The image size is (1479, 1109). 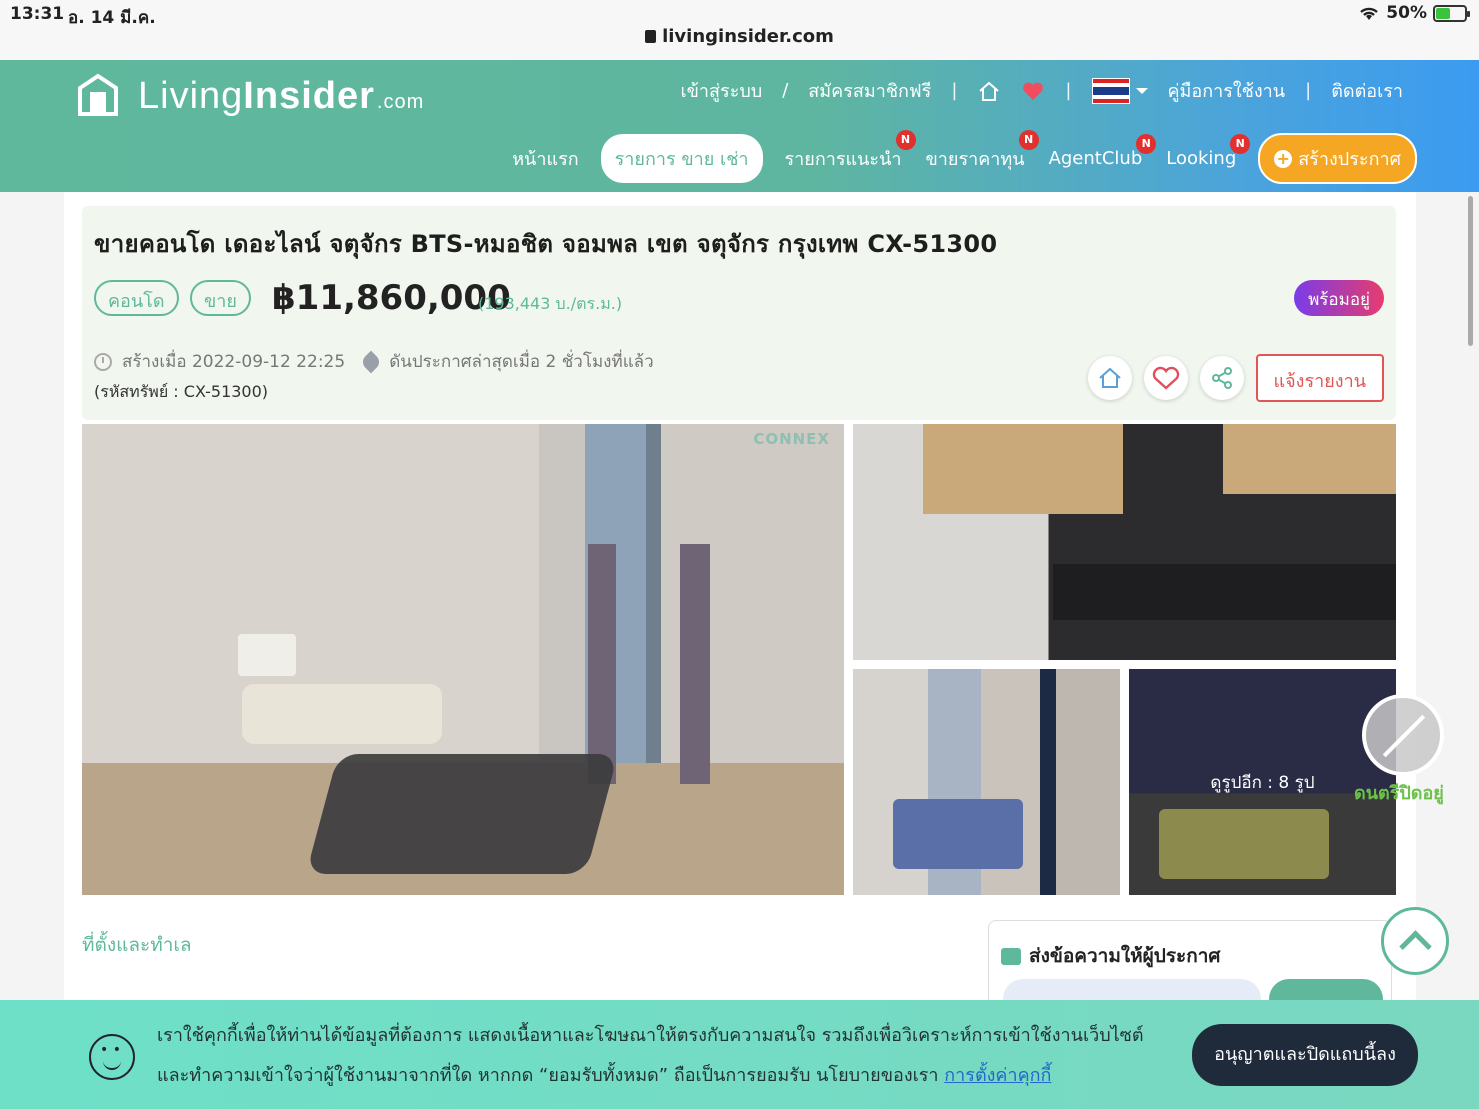 I want to click on smiley-icon, so click(x=112, y=1057).